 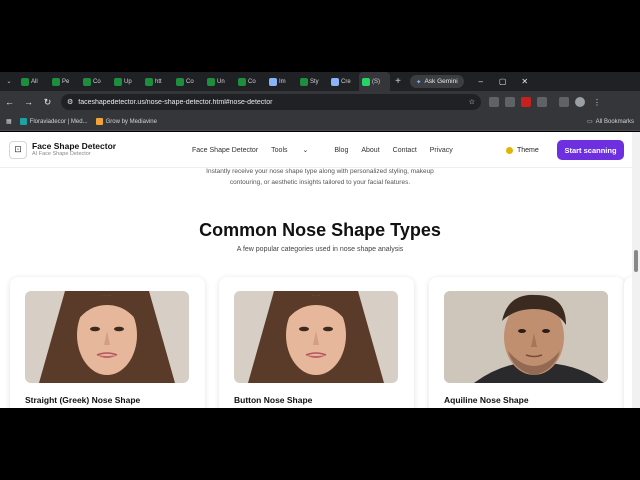 I want to click on browser-tab: Sty, so click(x=312, y=81).